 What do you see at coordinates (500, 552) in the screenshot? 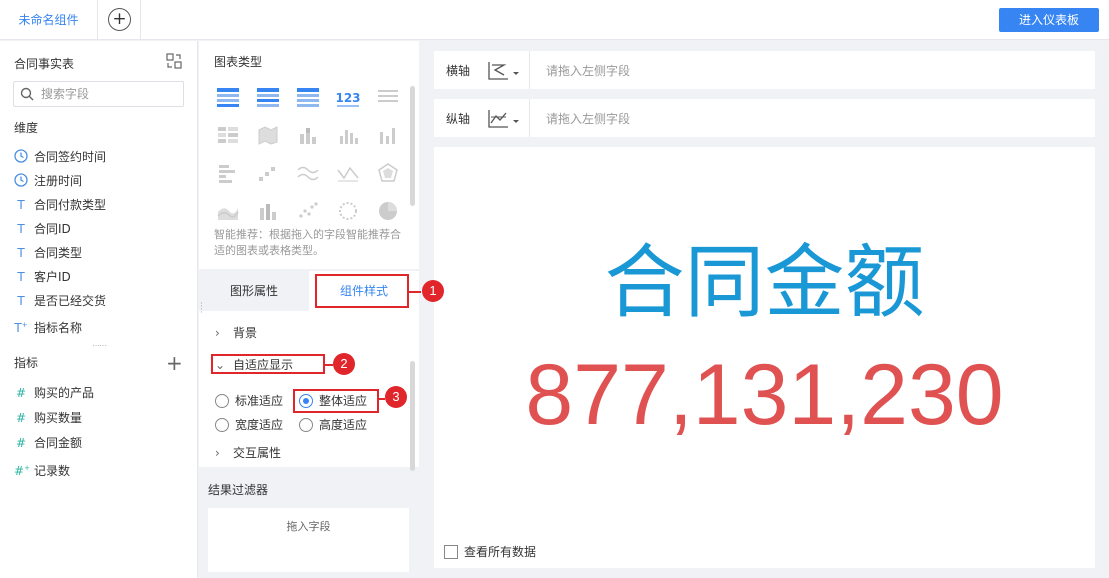
I see `checkbox-label: 查看所有数据` at bounding box center [500, 552].